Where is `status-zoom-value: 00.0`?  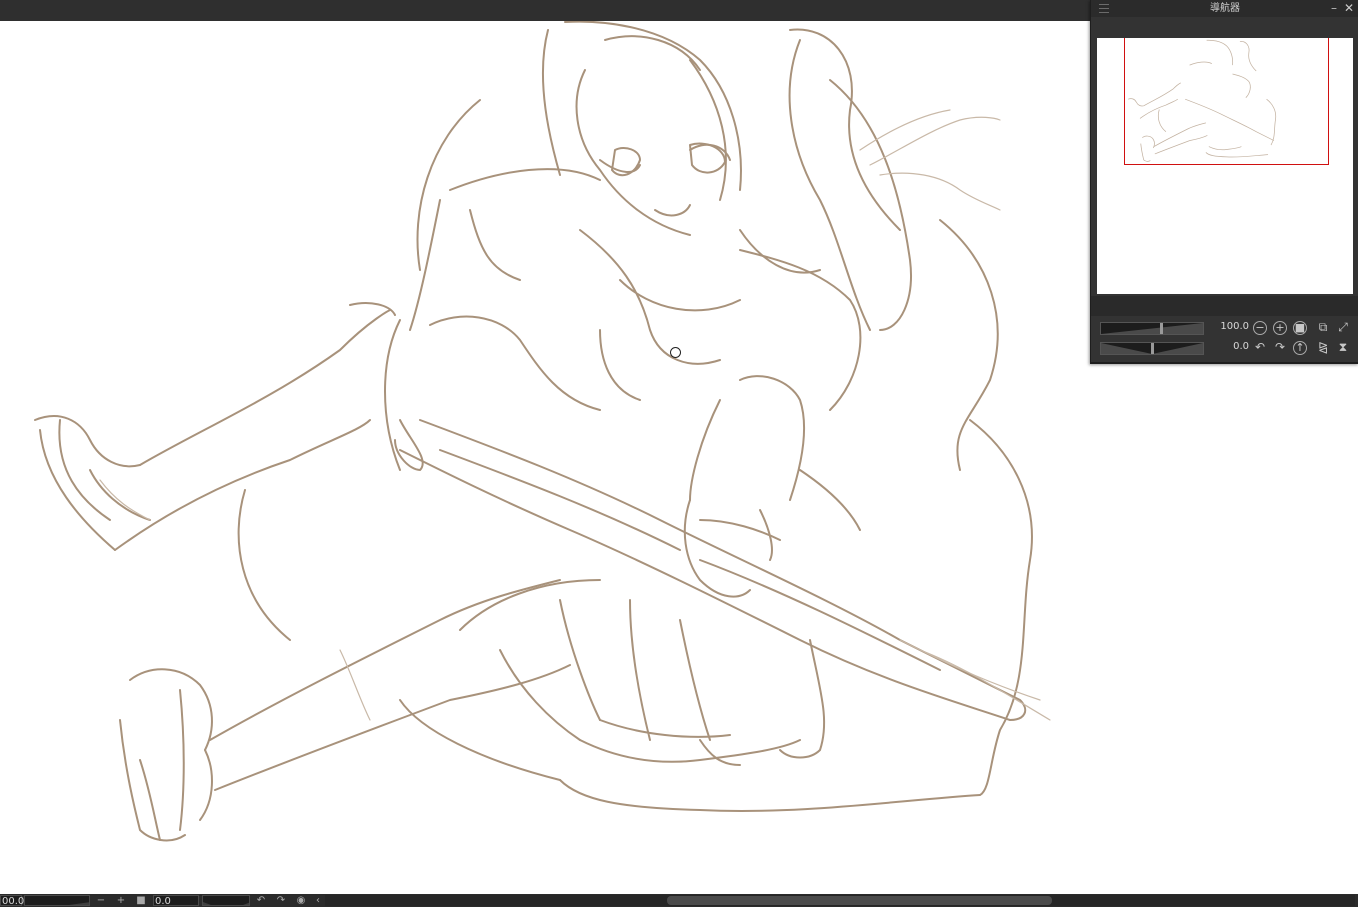 status-zoom-value: 00.0 is located at coordinates (12, 901).